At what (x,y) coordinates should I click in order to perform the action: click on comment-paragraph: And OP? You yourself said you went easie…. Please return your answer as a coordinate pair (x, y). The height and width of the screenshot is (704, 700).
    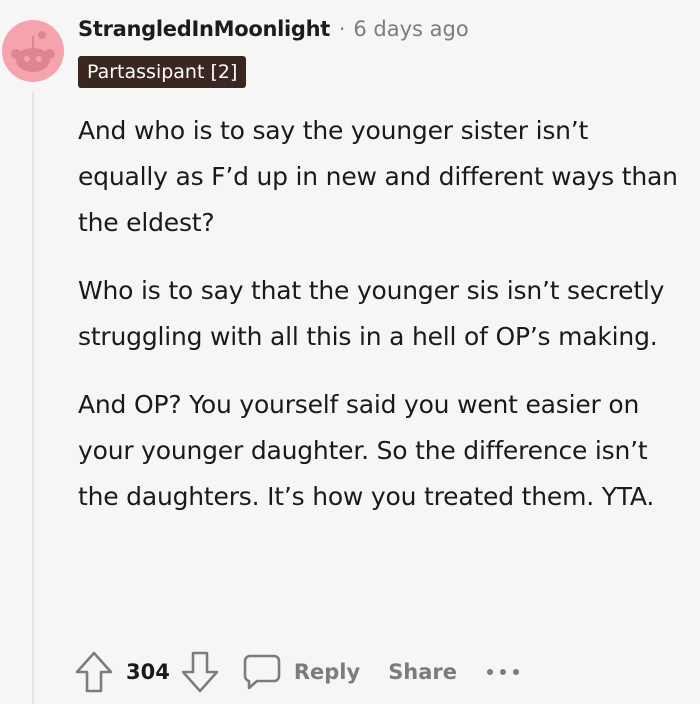
    Looking at the image, I should click on (366, 450).